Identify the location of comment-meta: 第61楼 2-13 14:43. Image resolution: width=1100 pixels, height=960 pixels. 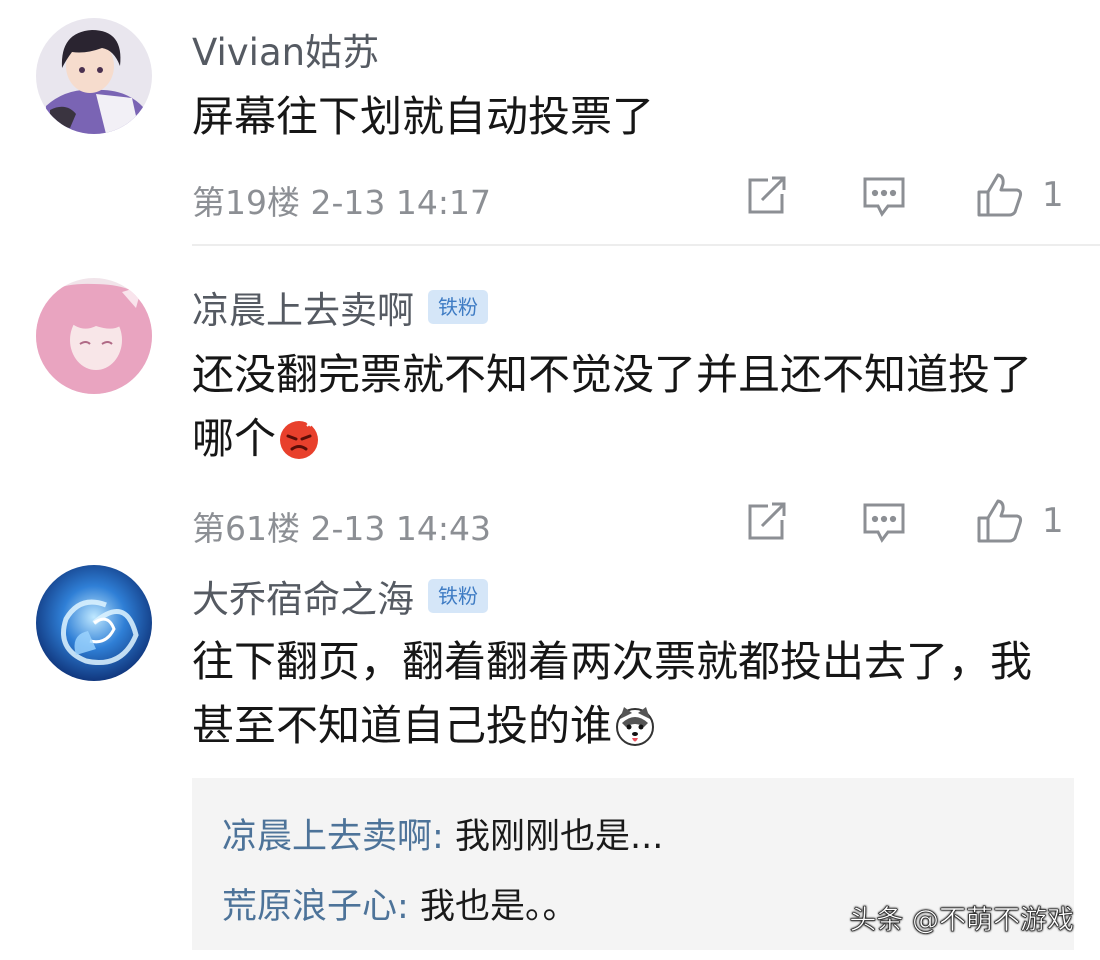
(341, 526).